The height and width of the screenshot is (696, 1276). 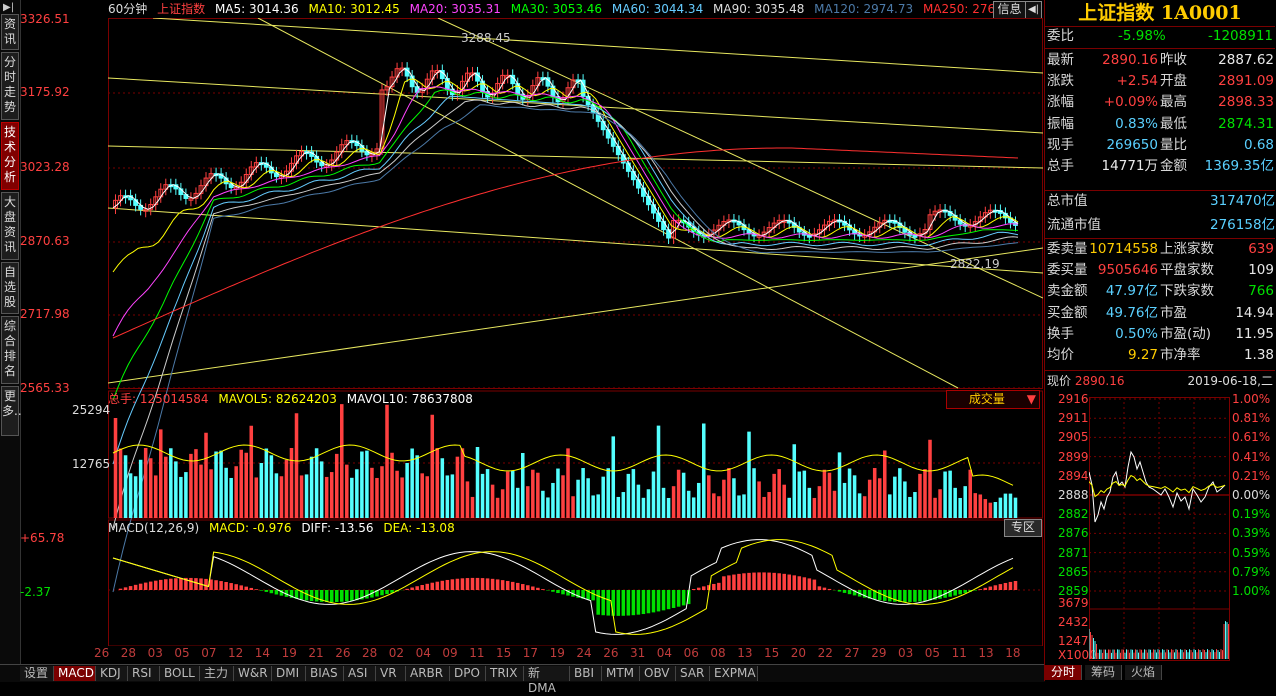 I want to click on date-axis-label: 05, so click(x=932, y=653).